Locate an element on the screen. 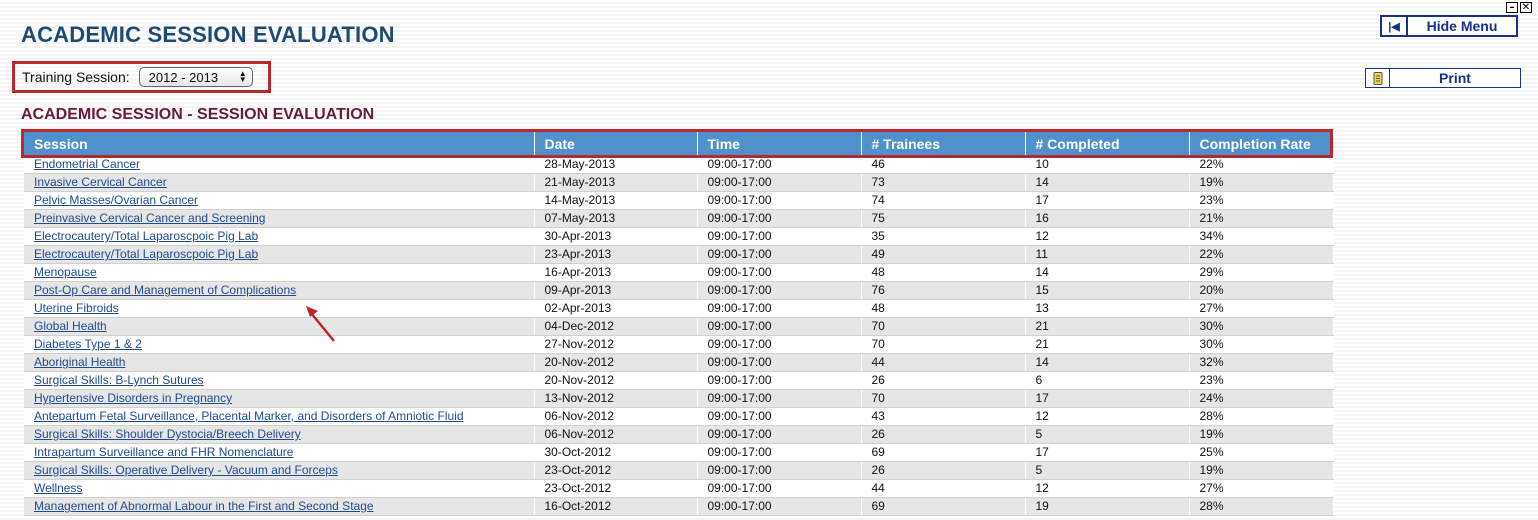 The height and width of the screenshot is (520, 1538). cell-date: 06-Nov-2012 is located at coordinates (616, 434).